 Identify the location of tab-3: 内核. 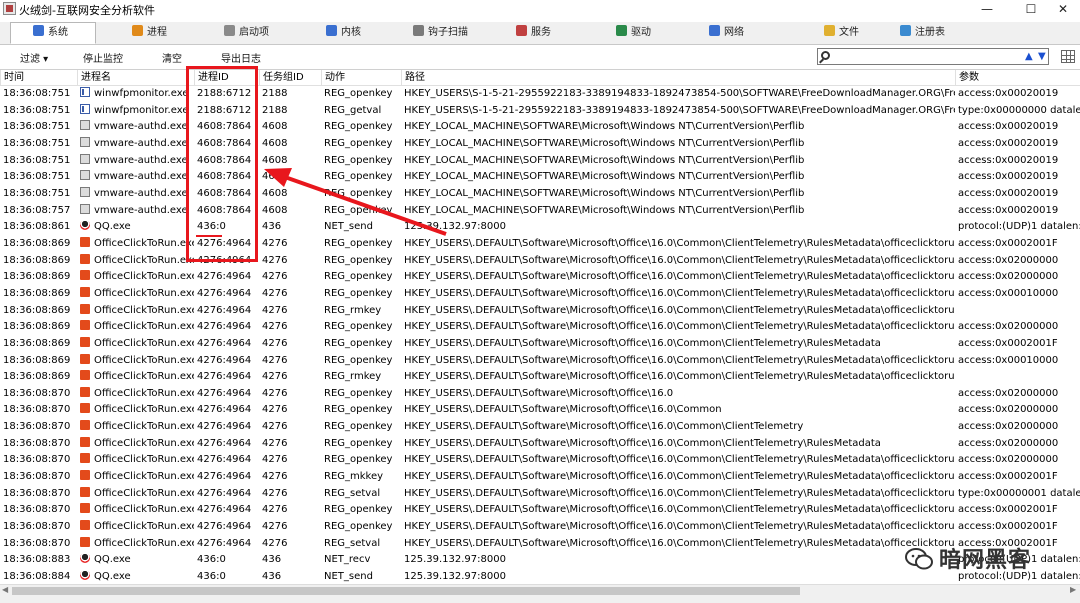
(353, 33).